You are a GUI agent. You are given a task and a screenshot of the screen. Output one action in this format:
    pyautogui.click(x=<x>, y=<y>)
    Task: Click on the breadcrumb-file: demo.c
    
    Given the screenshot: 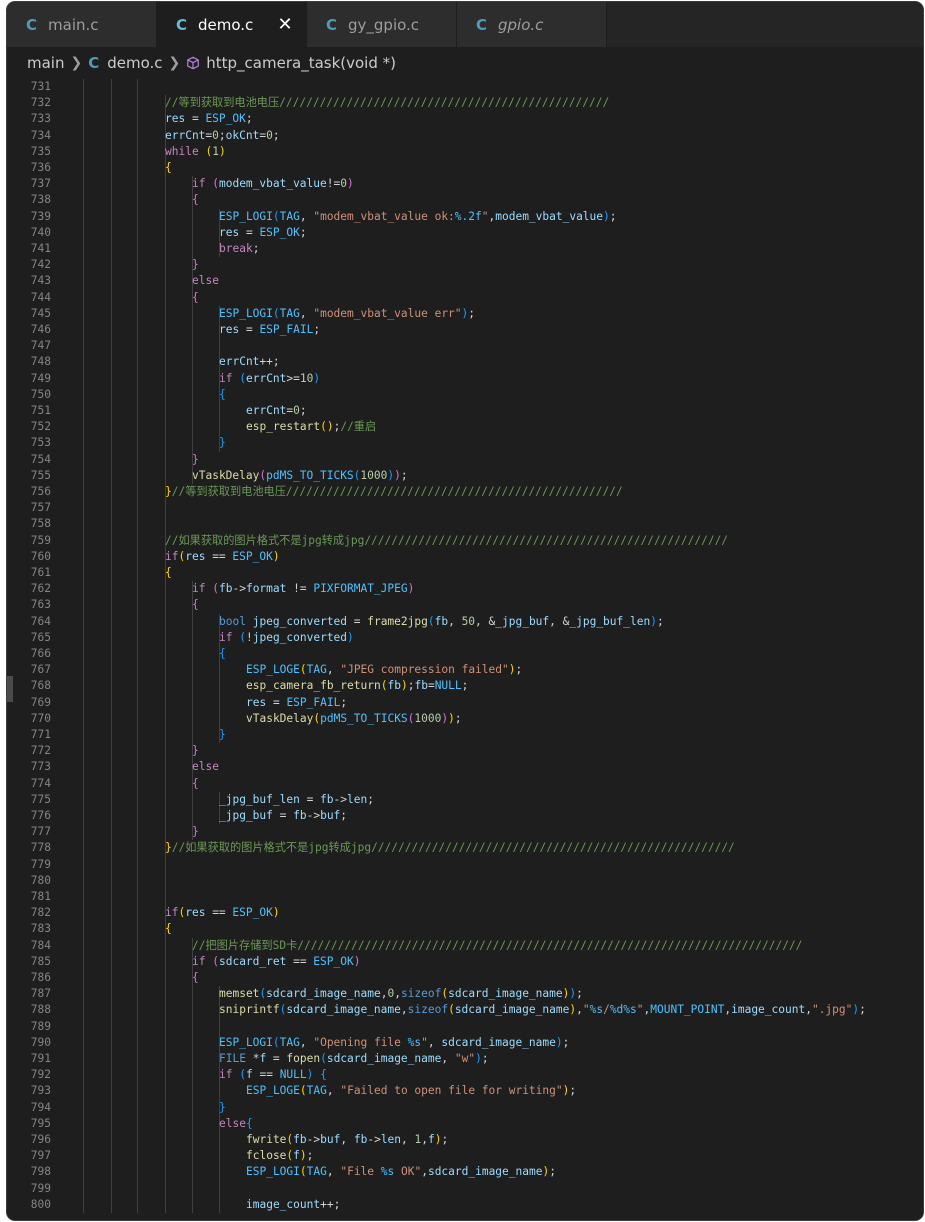 What is the action you would take?
    pyautogui.click(x=134, y=63)
    